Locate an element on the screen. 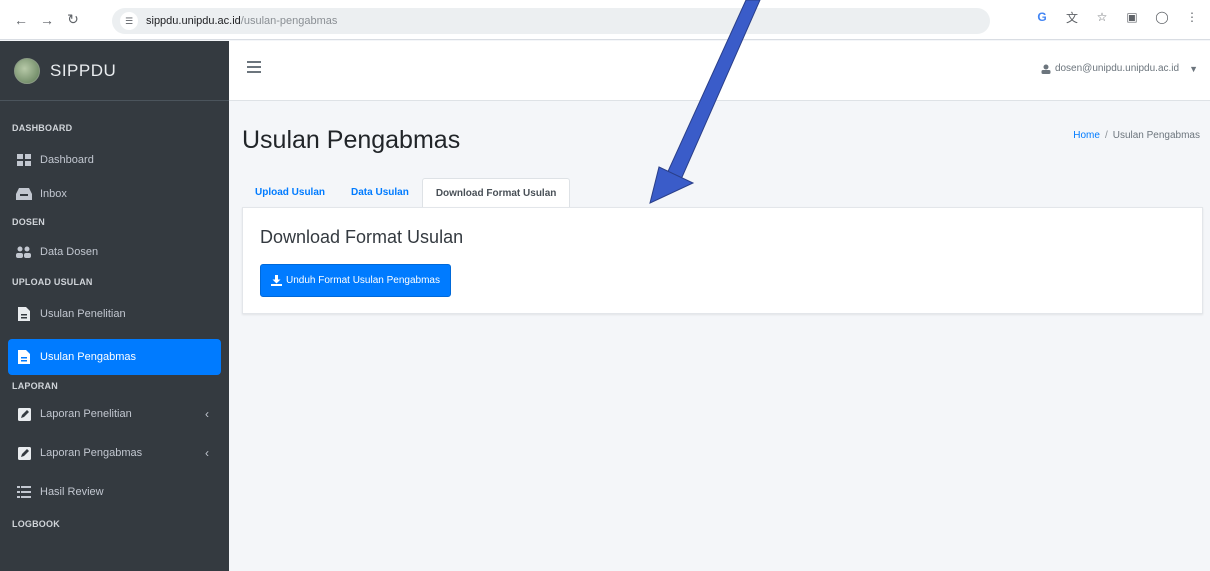 Image resolution: width=1210 pixels, height=571 pixels. sidebar-item-usulan-pengabmas: Usulan Pengabmas is located at coordinates (114, 357).